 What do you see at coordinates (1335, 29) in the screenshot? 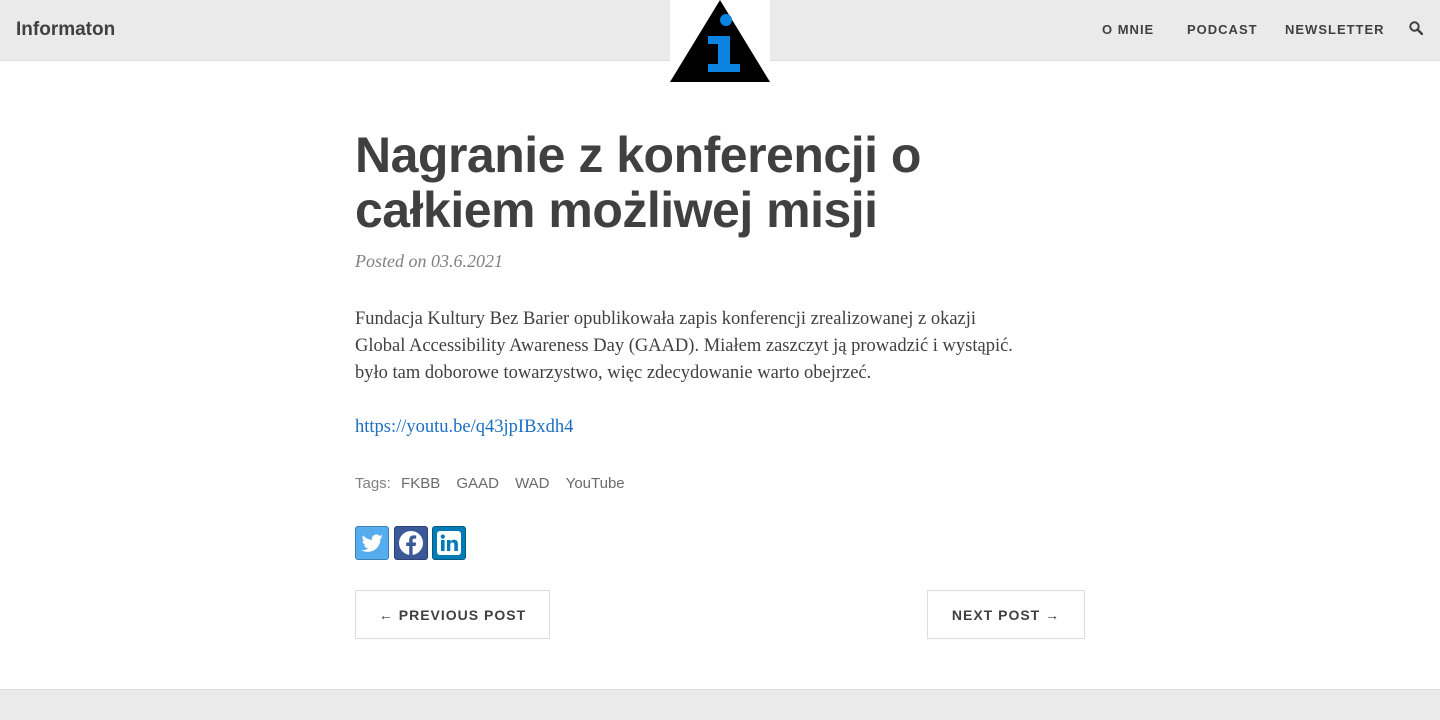
I see `nav-link-newsletter: NEWSLETTER` at bounding box center [1335, 29].